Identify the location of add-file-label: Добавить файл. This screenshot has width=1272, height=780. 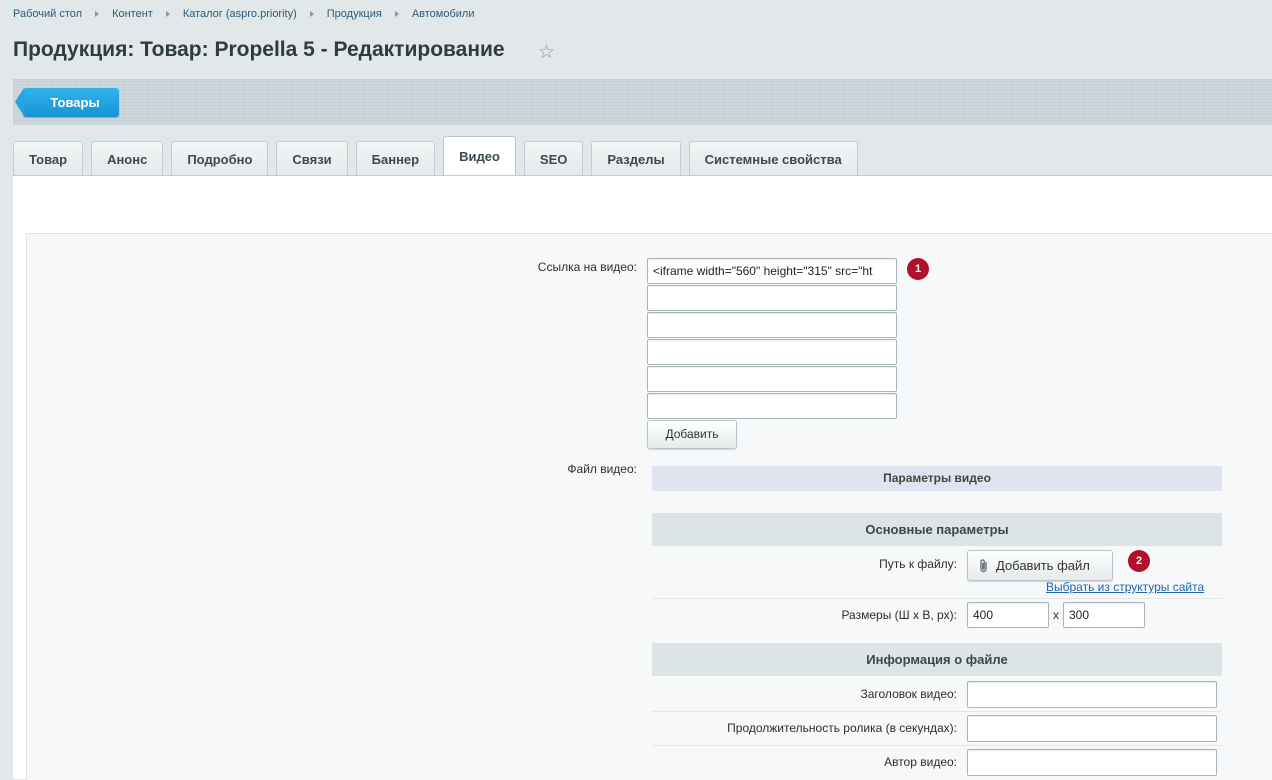
(1043, 565).